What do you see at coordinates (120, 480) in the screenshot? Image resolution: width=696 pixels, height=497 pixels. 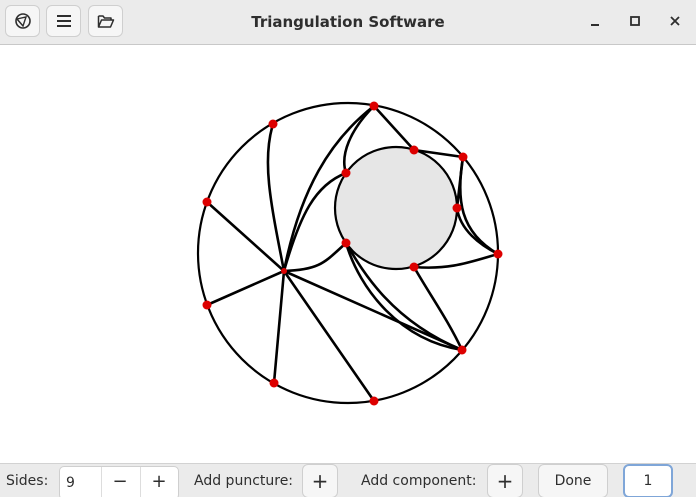 I see `sides-decrement-button: −` at bounding box center [120, 480].